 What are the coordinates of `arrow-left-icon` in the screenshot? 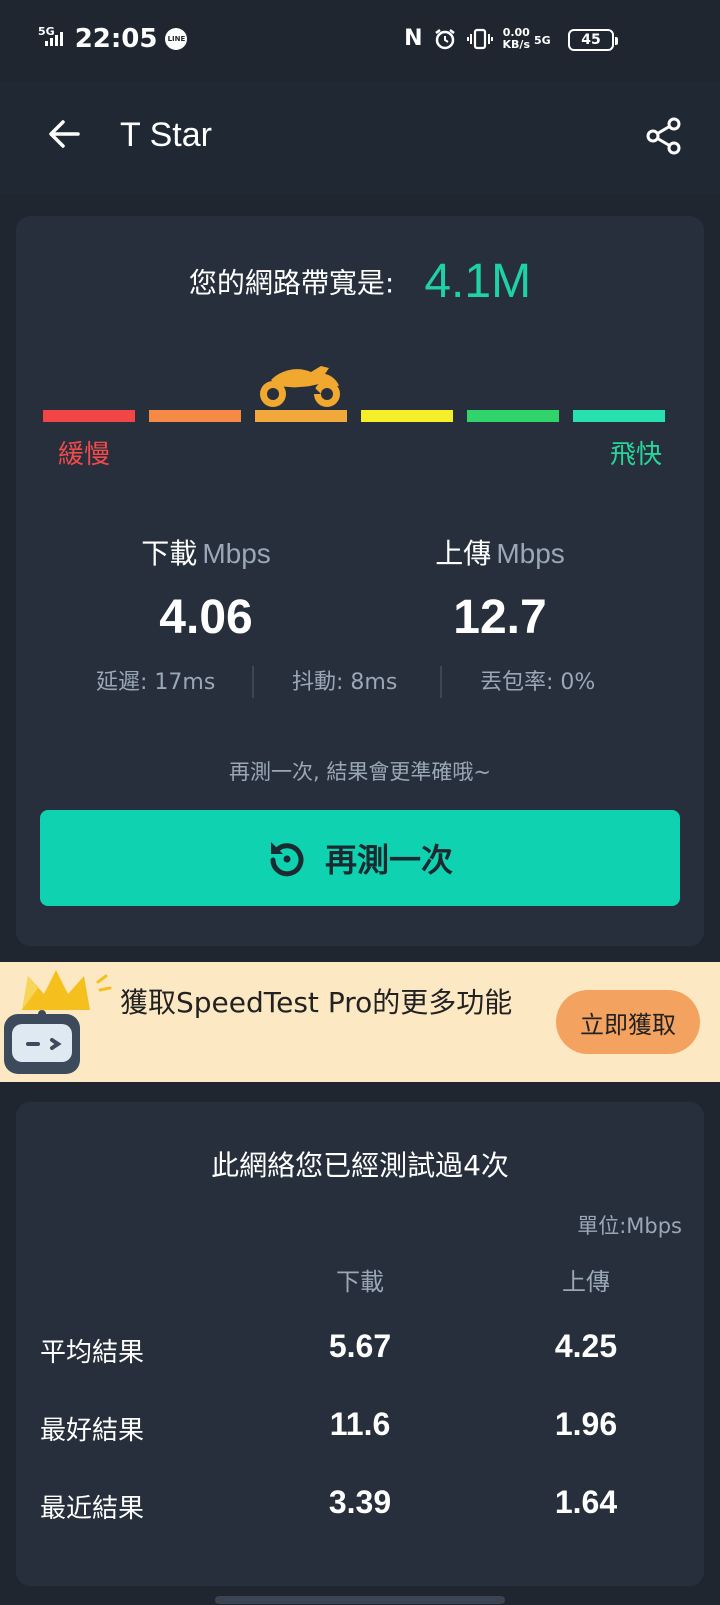 It's located at (64, 134).